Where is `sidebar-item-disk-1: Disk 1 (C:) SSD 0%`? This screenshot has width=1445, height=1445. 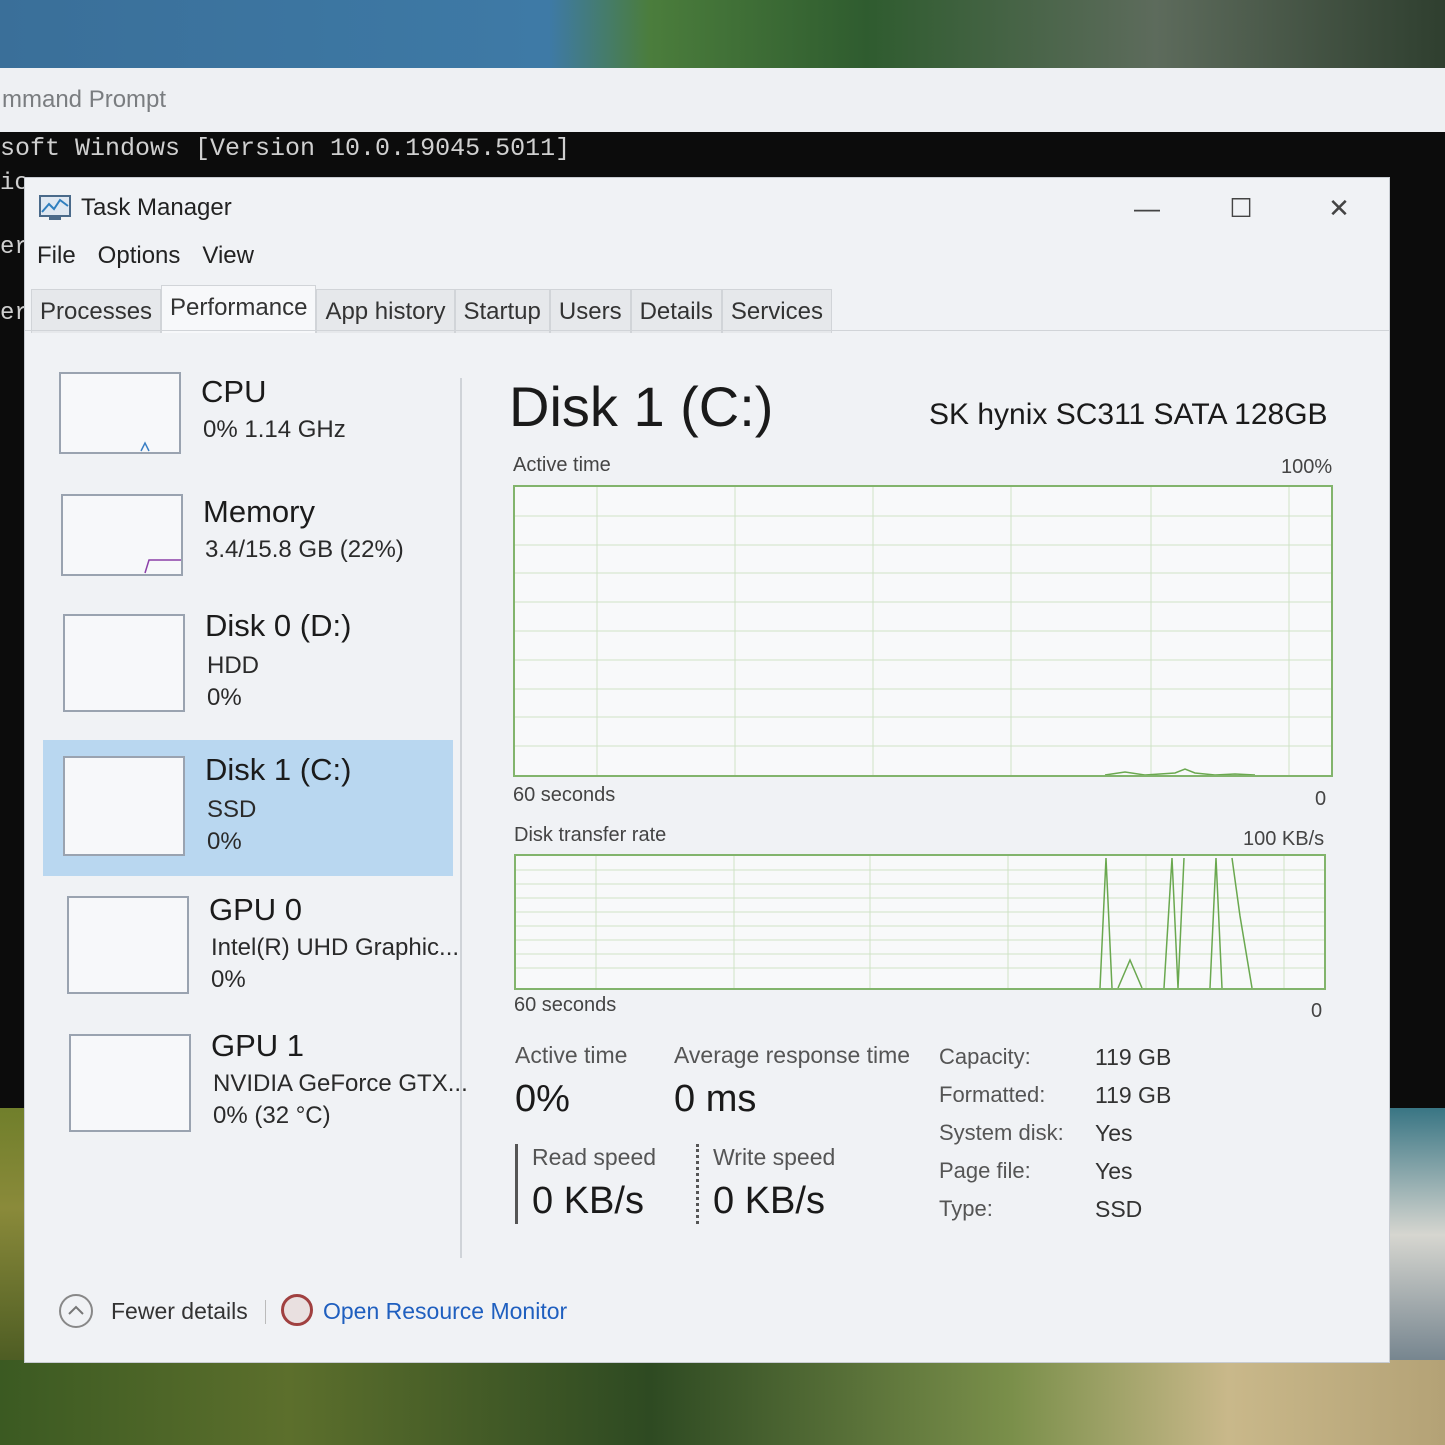 sidebar-item-disk-1: Disk 1 (C:) SSD 0% is located at coordinates (248, 808).